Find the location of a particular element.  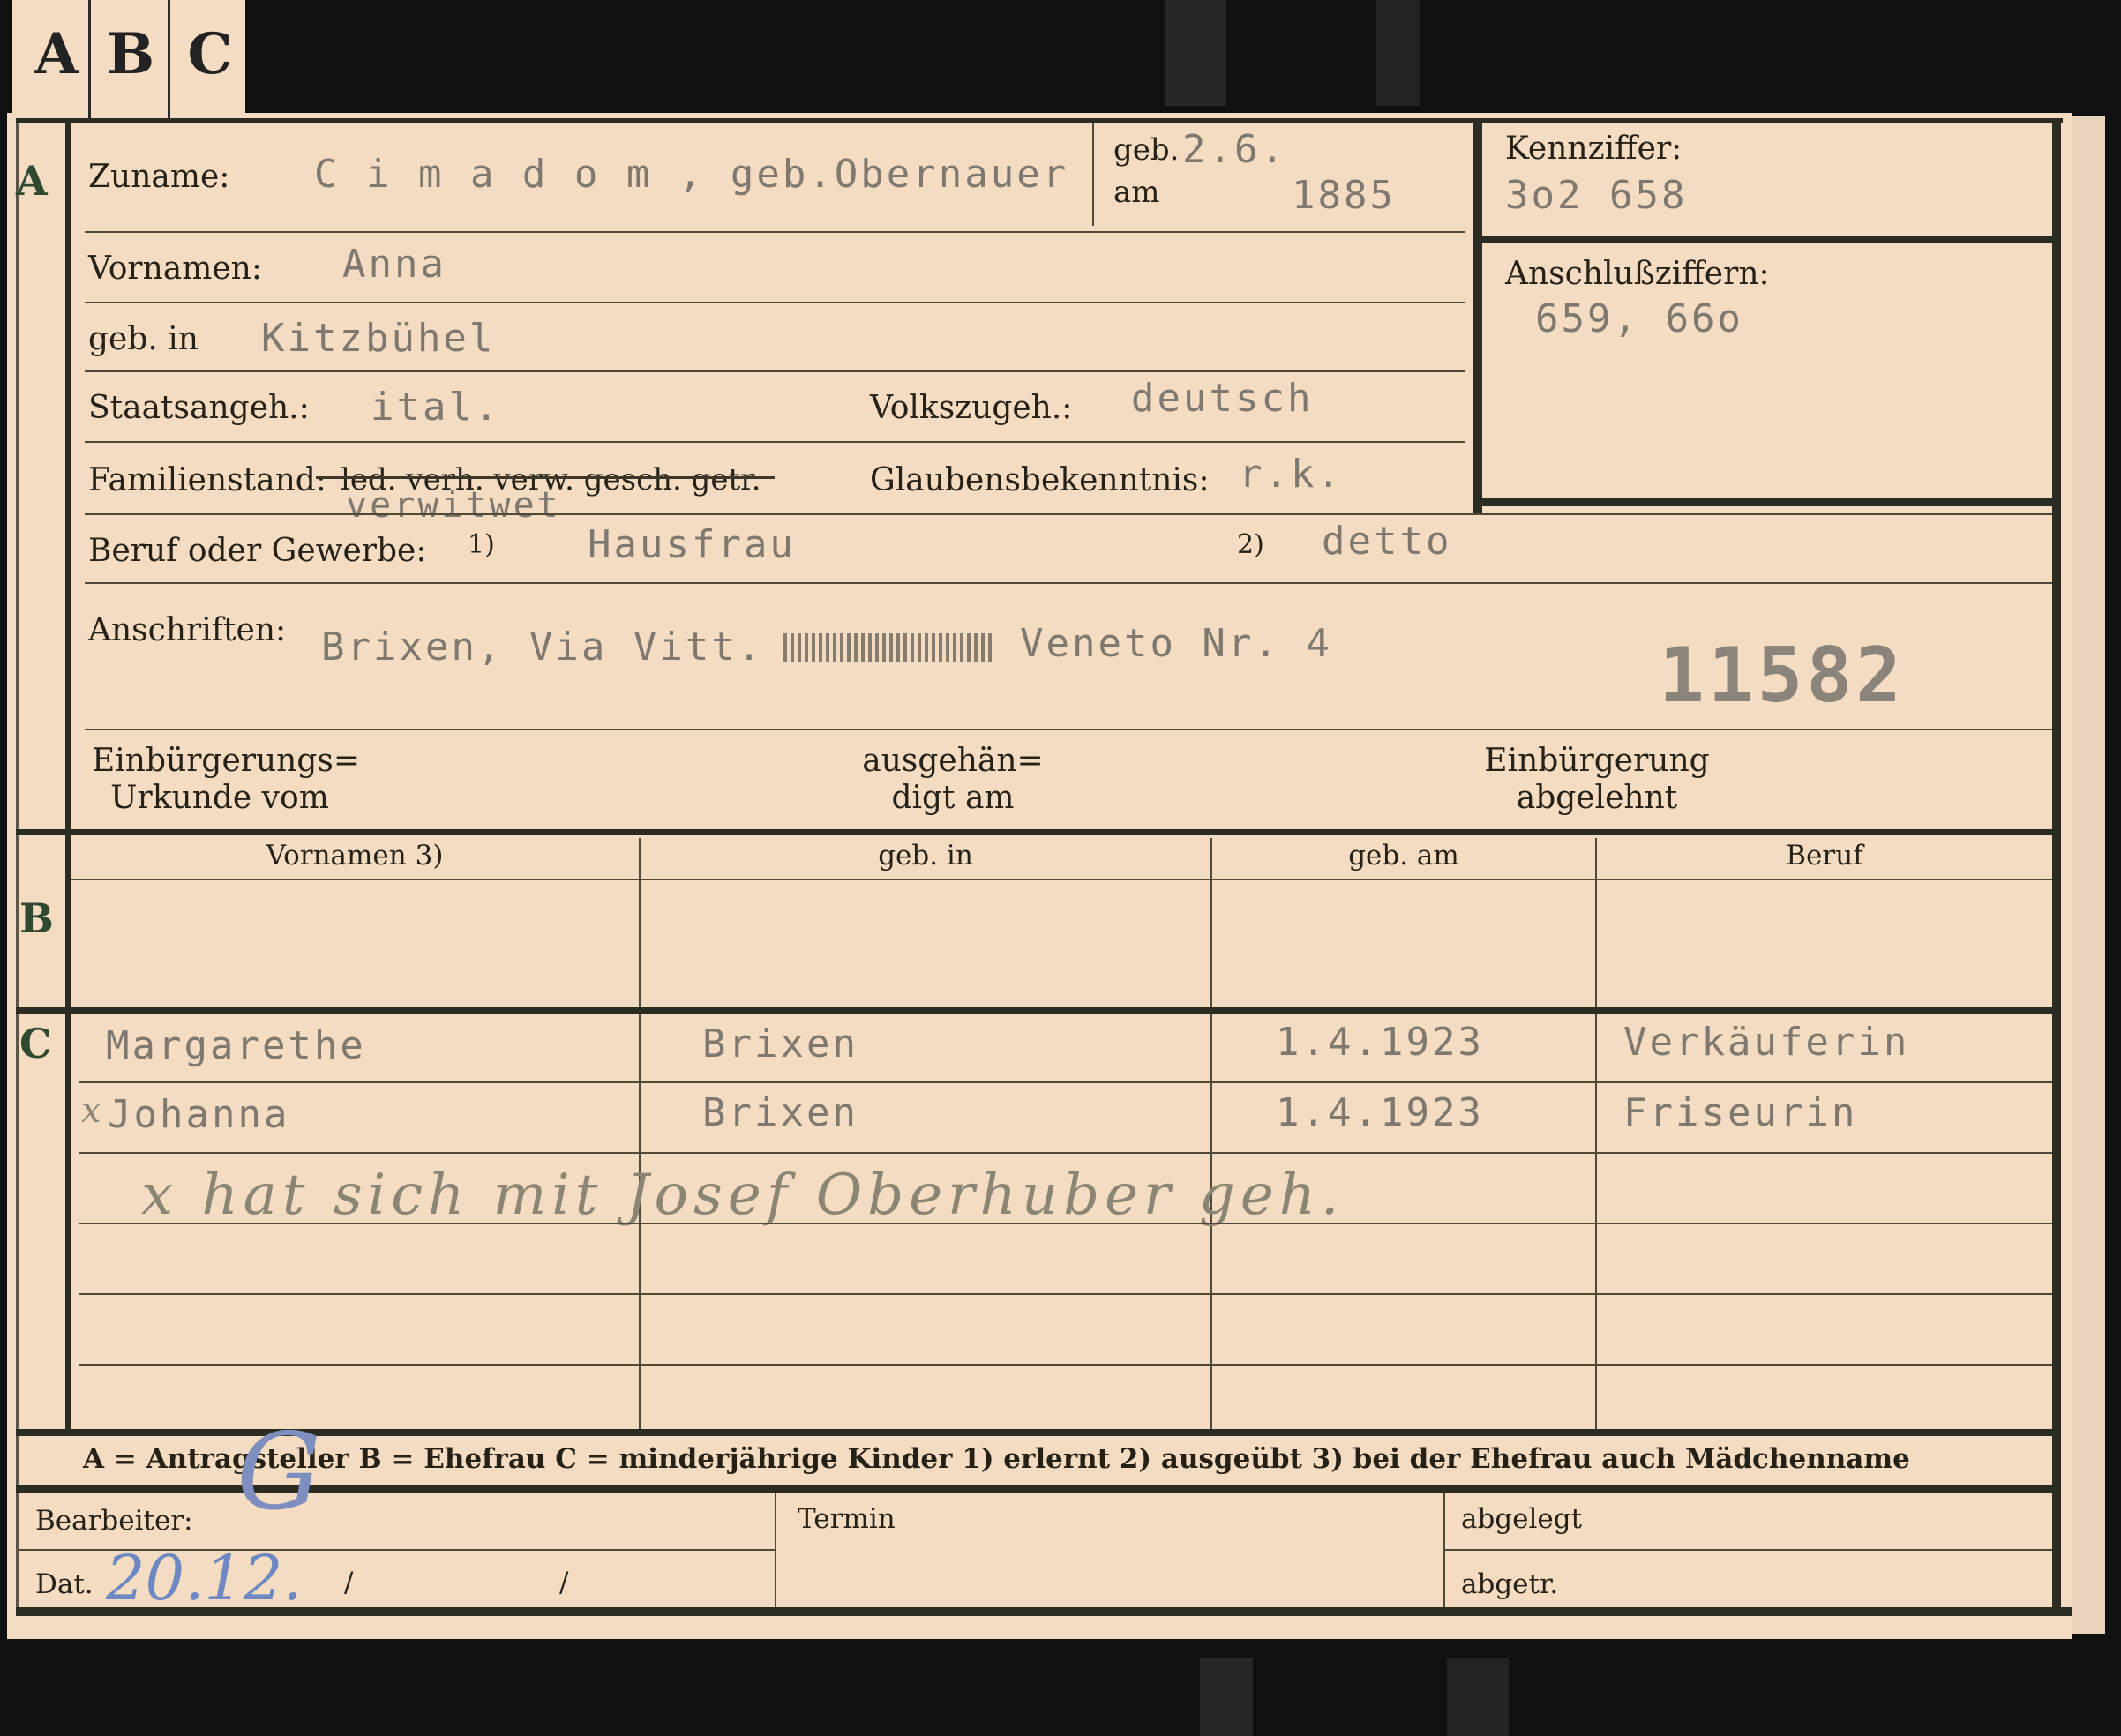

staats-label: Staatsangeh.: is located at coordinates (199, 408).